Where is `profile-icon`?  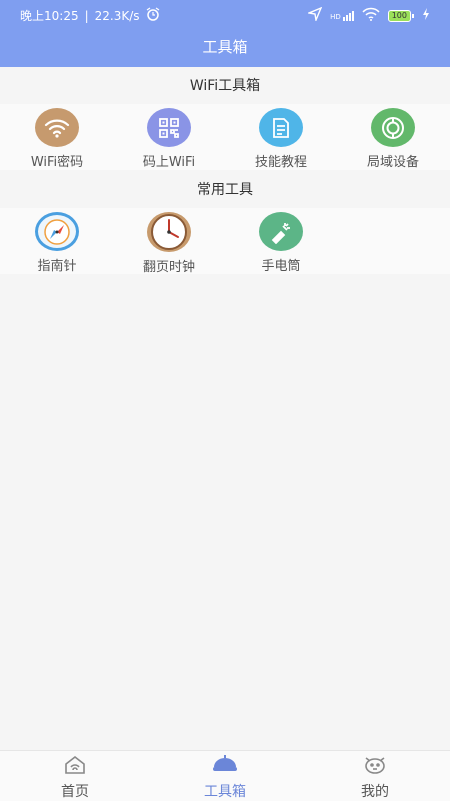
profile-icon is located at coordinates (375, 767).